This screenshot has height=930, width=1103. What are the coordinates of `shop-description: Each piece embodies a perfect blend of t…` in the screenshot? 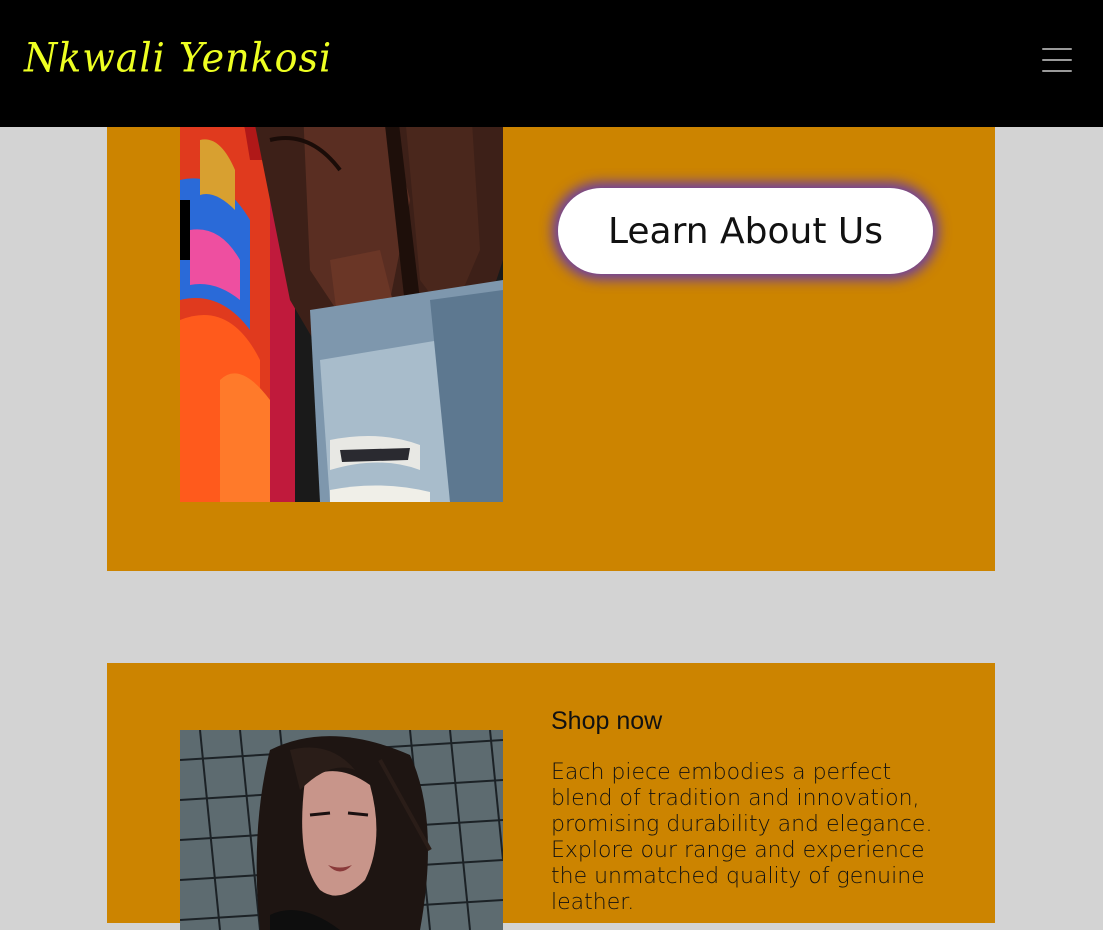 It's located at (742, 837).